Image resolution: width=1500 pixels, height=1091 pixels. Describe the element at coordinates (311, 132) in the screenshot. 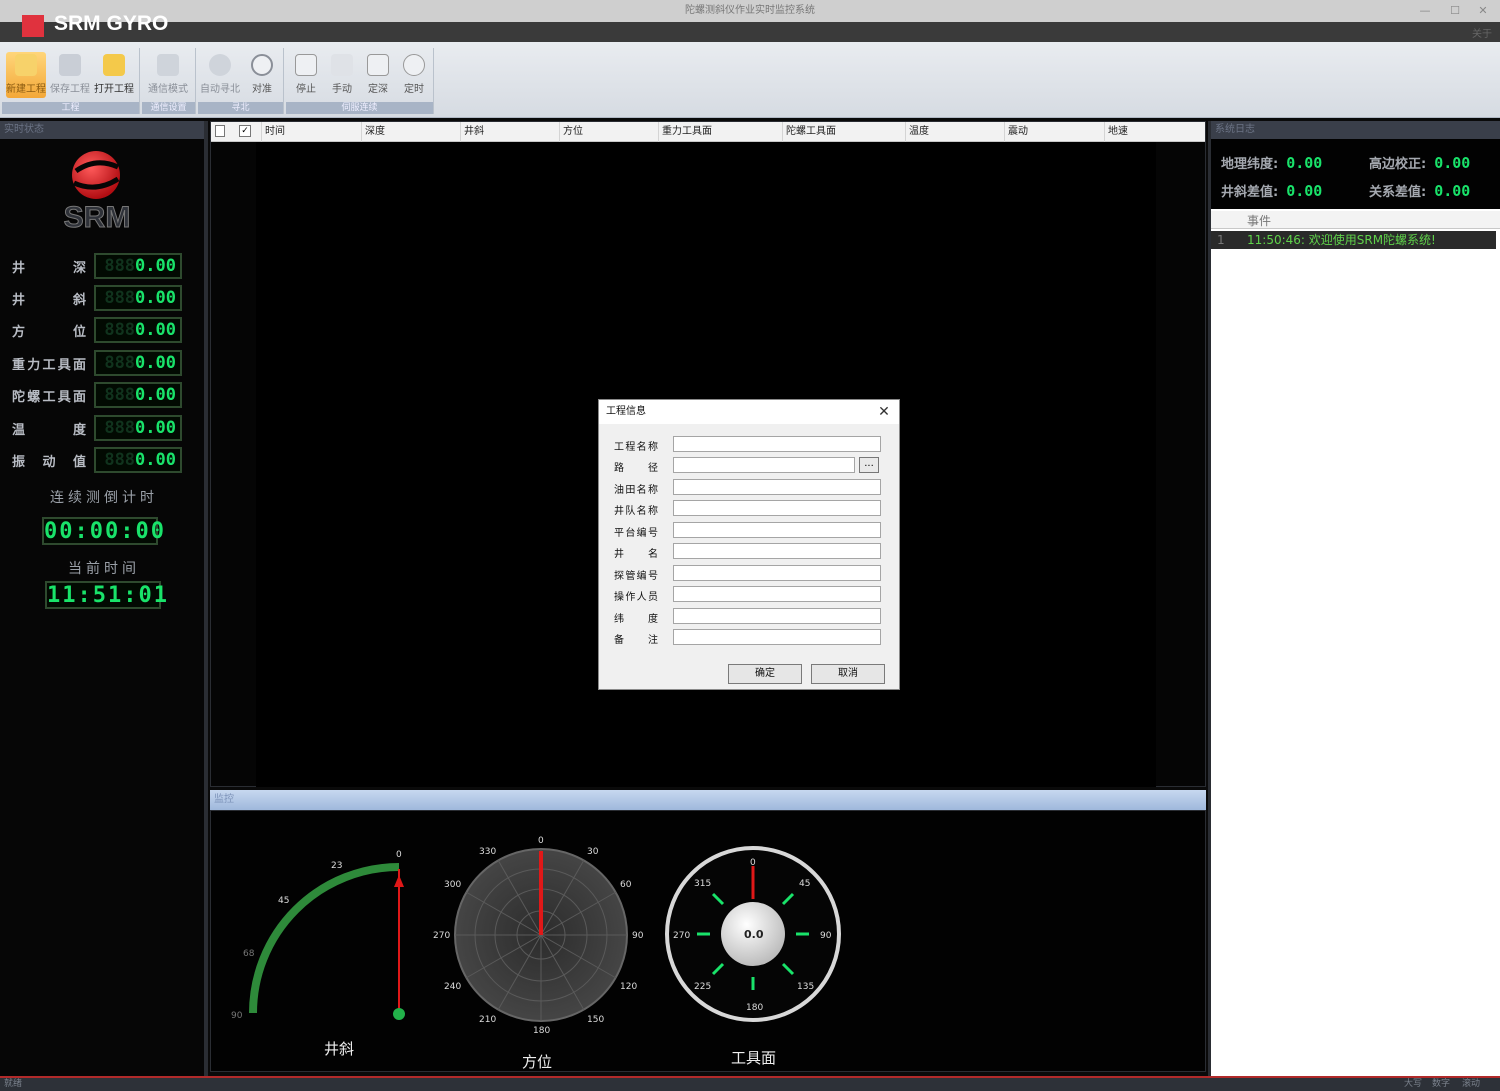

I see `col-time: 时间` at that location.